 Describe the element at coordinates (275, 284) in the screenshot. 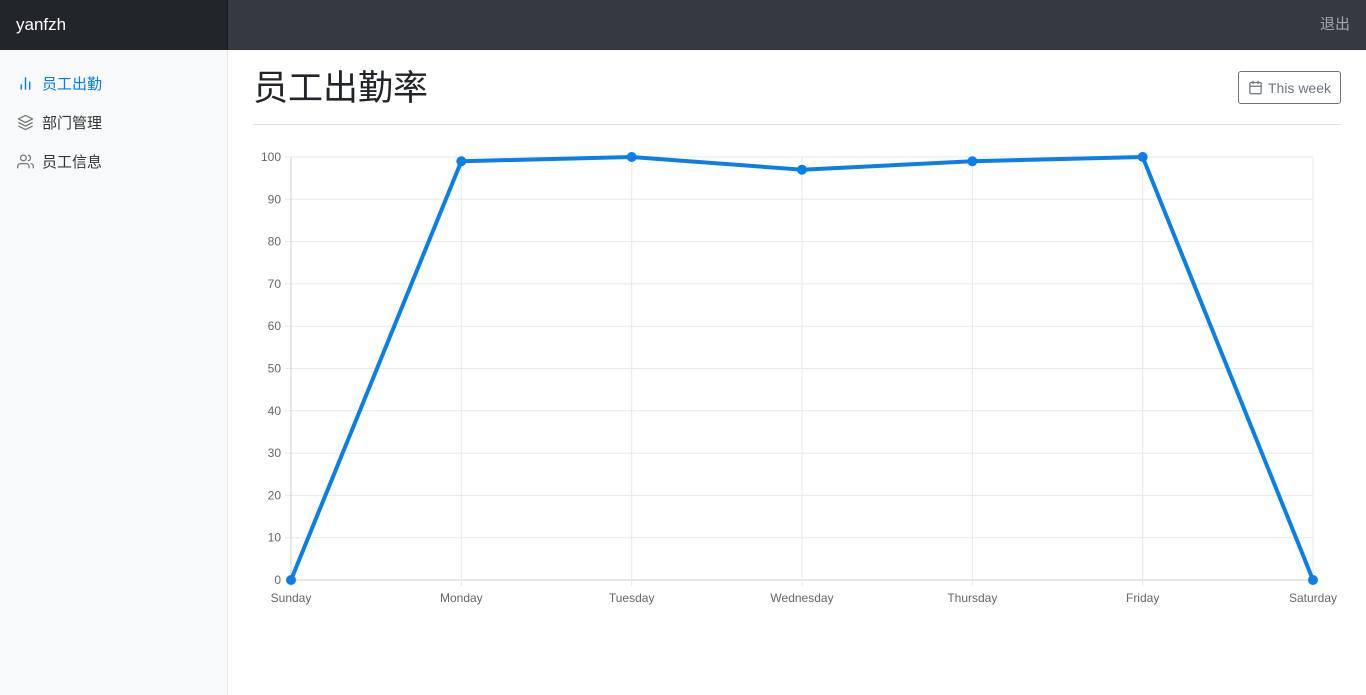

I see `y-tick-label: 70` at that location.